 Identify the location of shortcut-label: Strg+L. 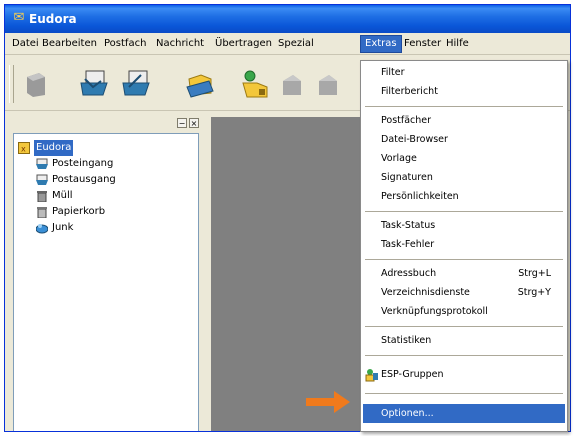
(534, 273).